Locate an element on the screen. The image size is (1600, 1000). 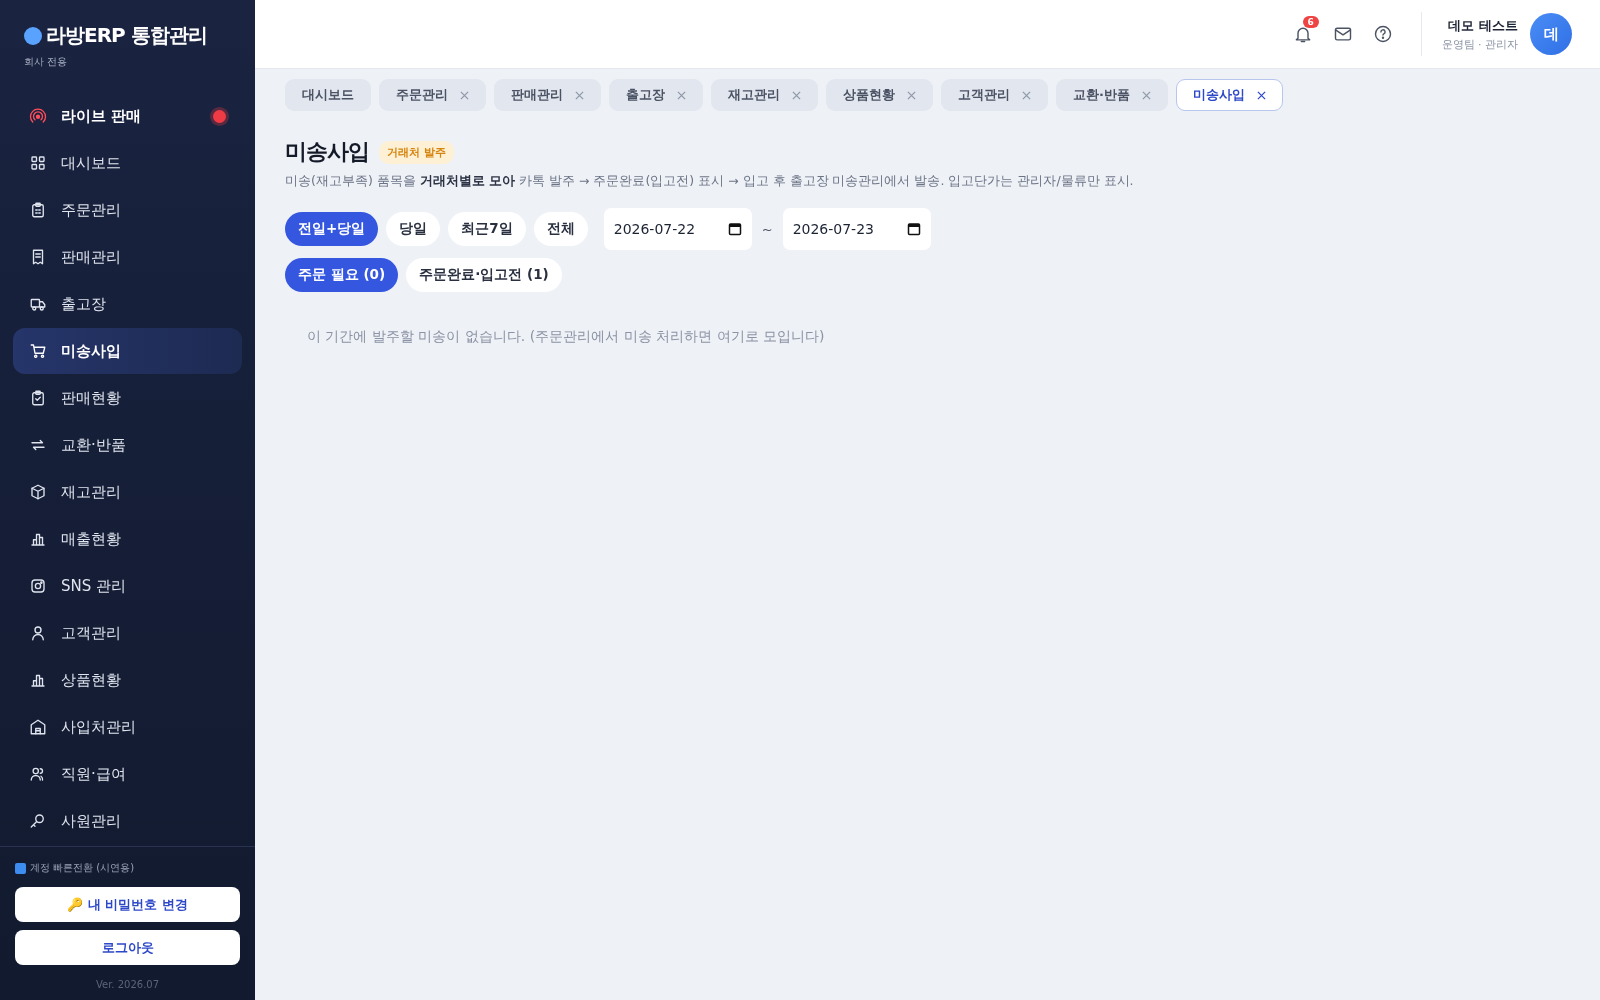
notification-badge: 6 is located at coordinates (1310, 22).